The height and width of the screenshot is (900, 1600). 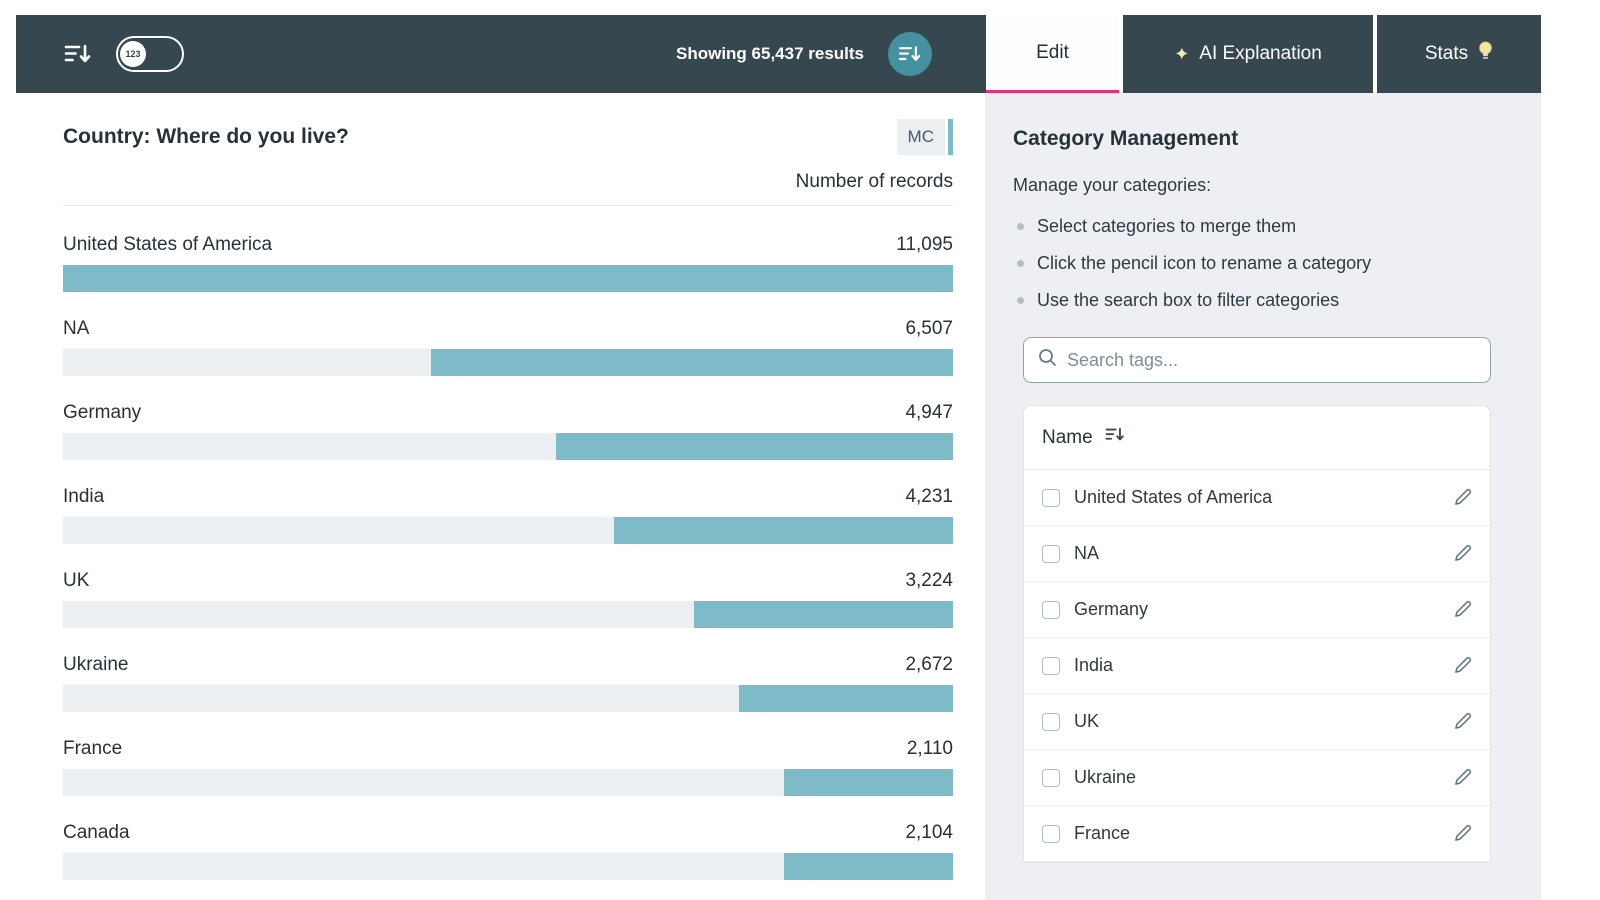 What do you see at coordinates (93, 748) in the screenshot?
I see `bar-label: France` at bounding box center [93, 748].